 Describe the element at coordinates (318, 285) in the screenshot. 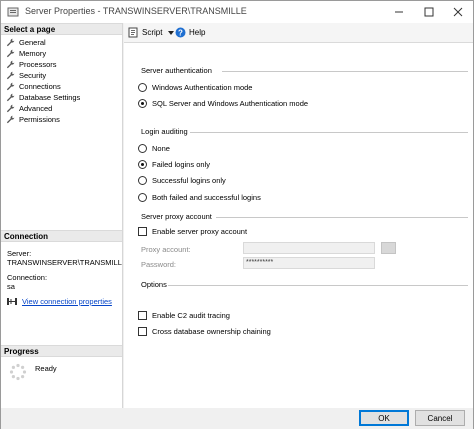

I see `options-divider` at that location.